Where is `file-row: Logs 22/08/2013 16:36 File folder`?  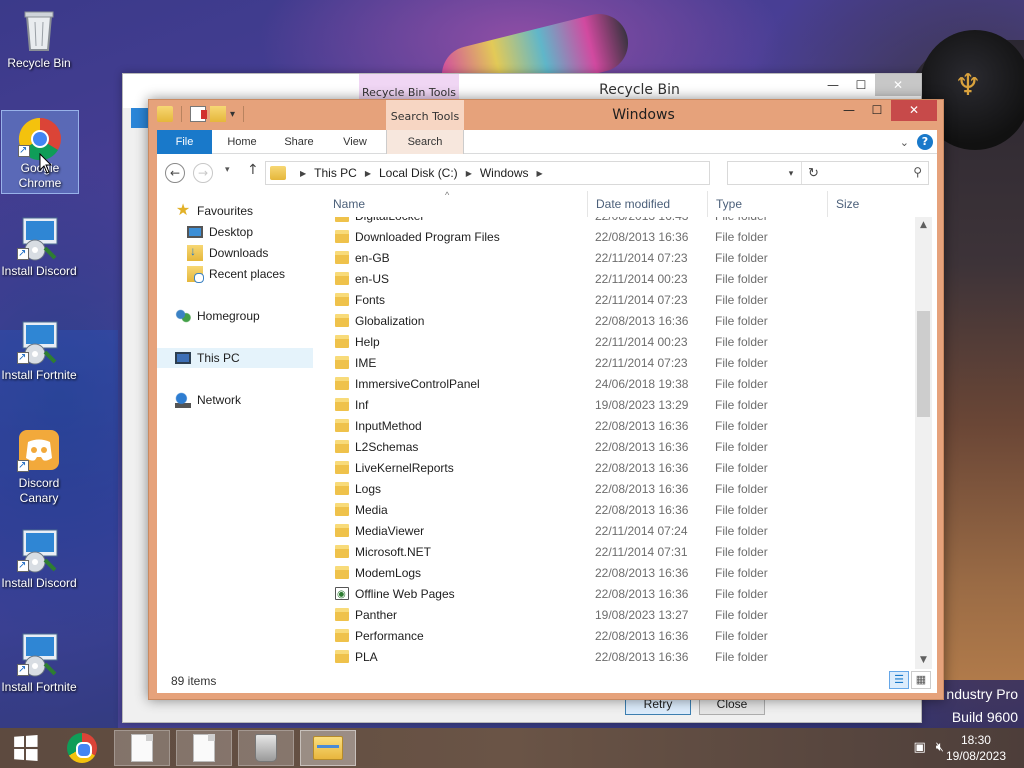
file-row: Logs 22/08/2013 16:36 File folder is located at coordinates (620, 489).